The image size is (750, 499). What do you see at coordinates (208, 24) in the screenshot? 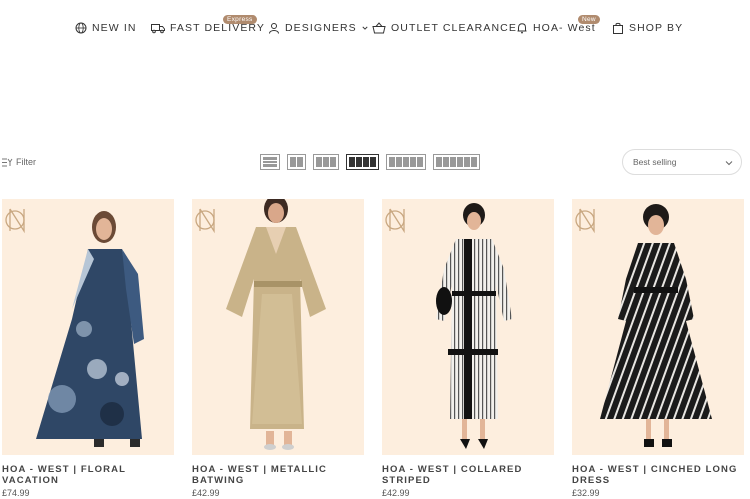
I see `nav-item-fast-delivery: FAST DELIVERY Express` at bounding box center [208, 24].